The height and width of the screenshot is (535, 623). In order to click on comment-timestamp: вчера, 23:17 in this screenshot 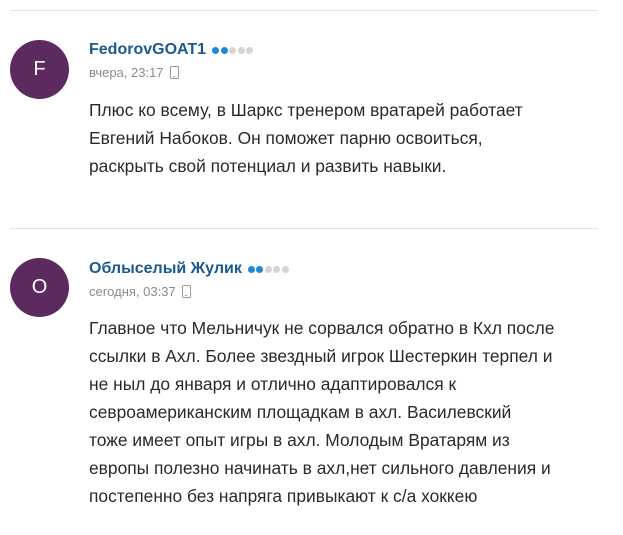, I will do `click(126, 72)`.